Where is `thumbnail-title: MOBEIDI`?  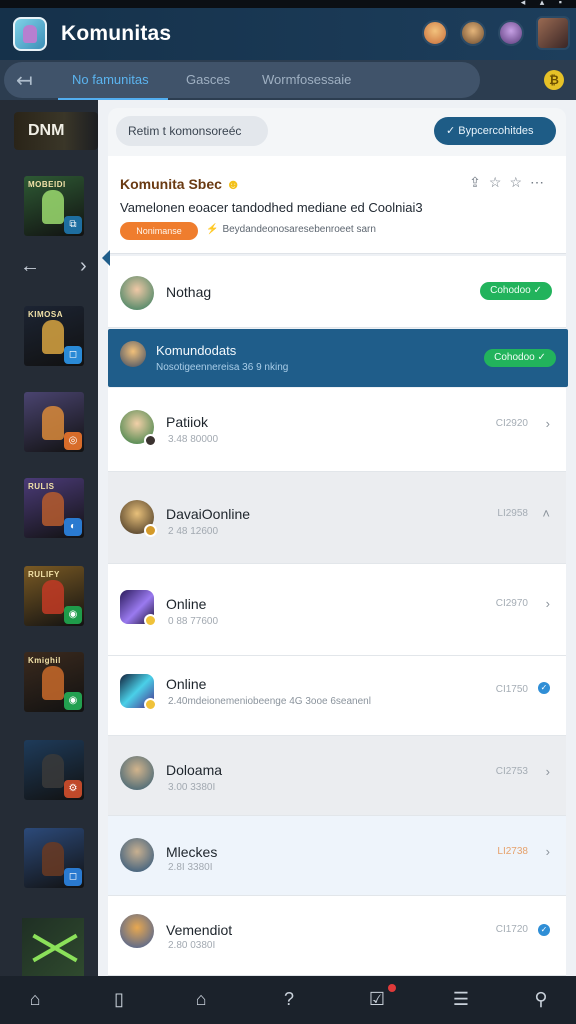 thumbnail-title: MOBEIDI is located at coordinates (47, 184).